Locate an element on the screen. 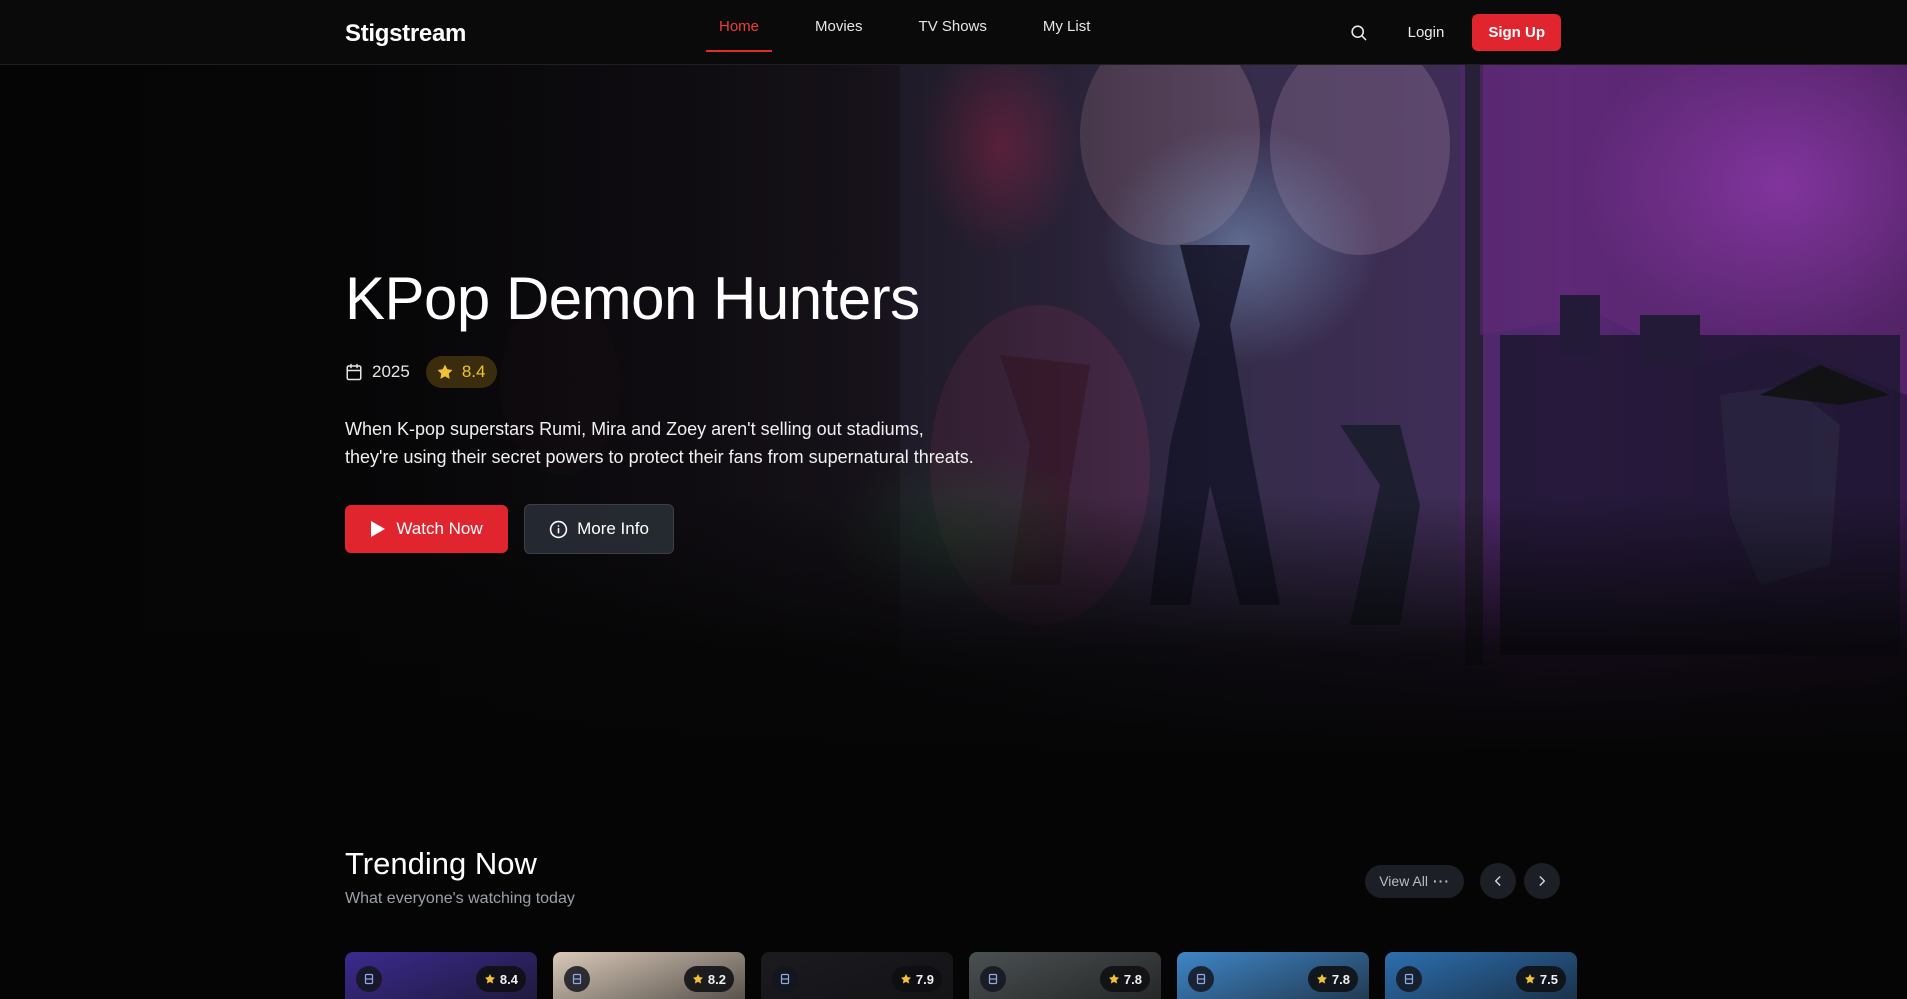 The image size is (1907, 999). search-button is located at coordinates (1359, 33).